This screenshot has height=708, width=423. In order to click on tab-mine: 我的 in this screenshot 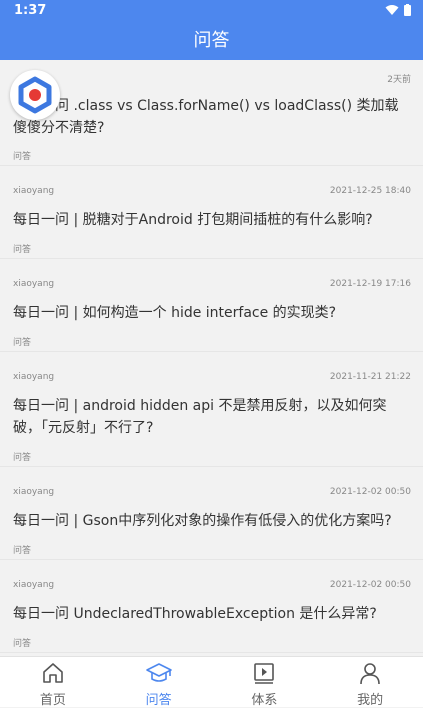, I will do `click(370, 682)`.